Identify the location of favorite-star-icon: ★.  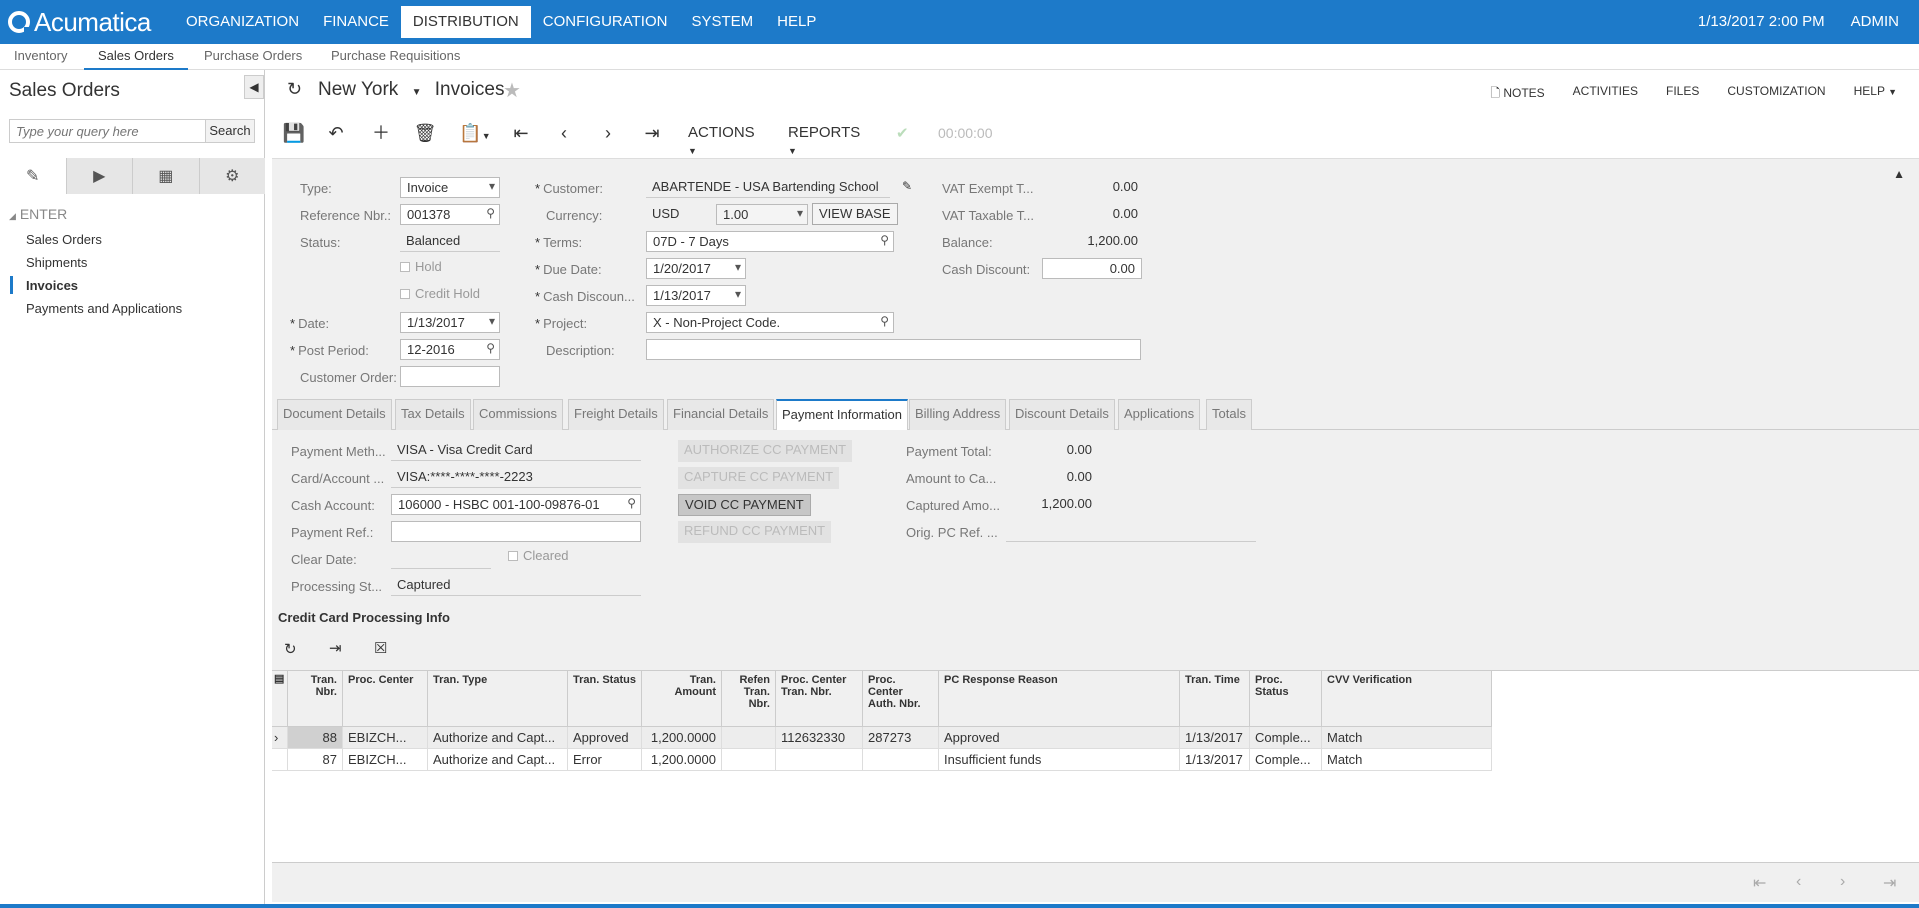
(512, 90).